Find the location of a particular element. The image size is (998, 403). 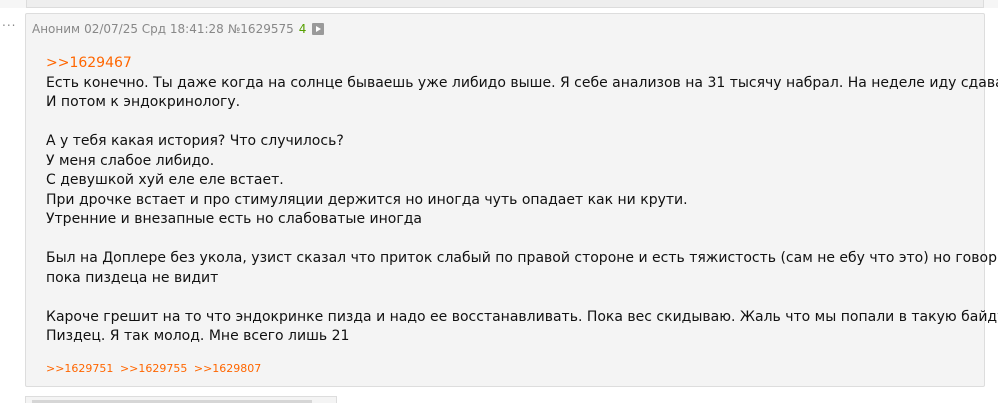

play-icon is located at coordinates (318, 29).